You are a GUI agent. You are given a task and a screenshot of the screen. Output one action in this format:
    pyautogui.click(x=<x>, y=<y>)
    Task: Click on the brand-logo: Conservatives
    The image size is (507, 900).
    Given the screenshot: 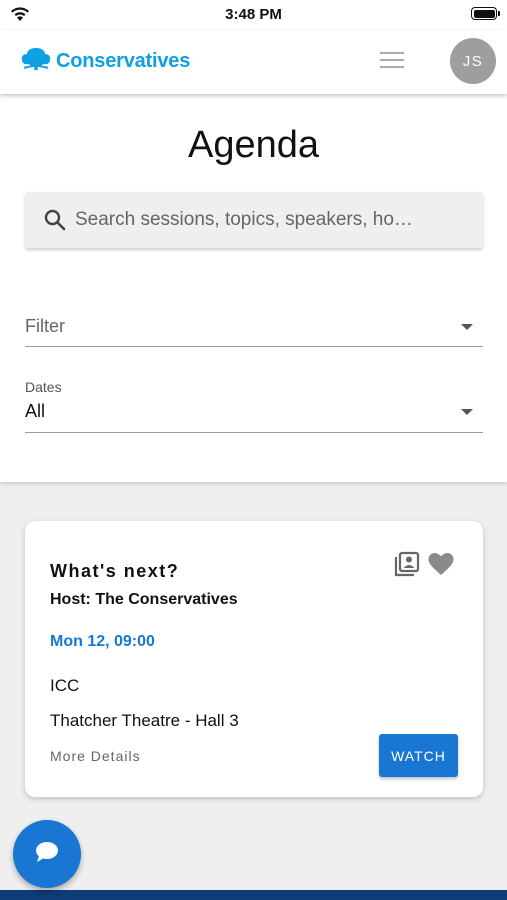 What is the action you would take?
    pyautogui.click(x=105, y=61)
    